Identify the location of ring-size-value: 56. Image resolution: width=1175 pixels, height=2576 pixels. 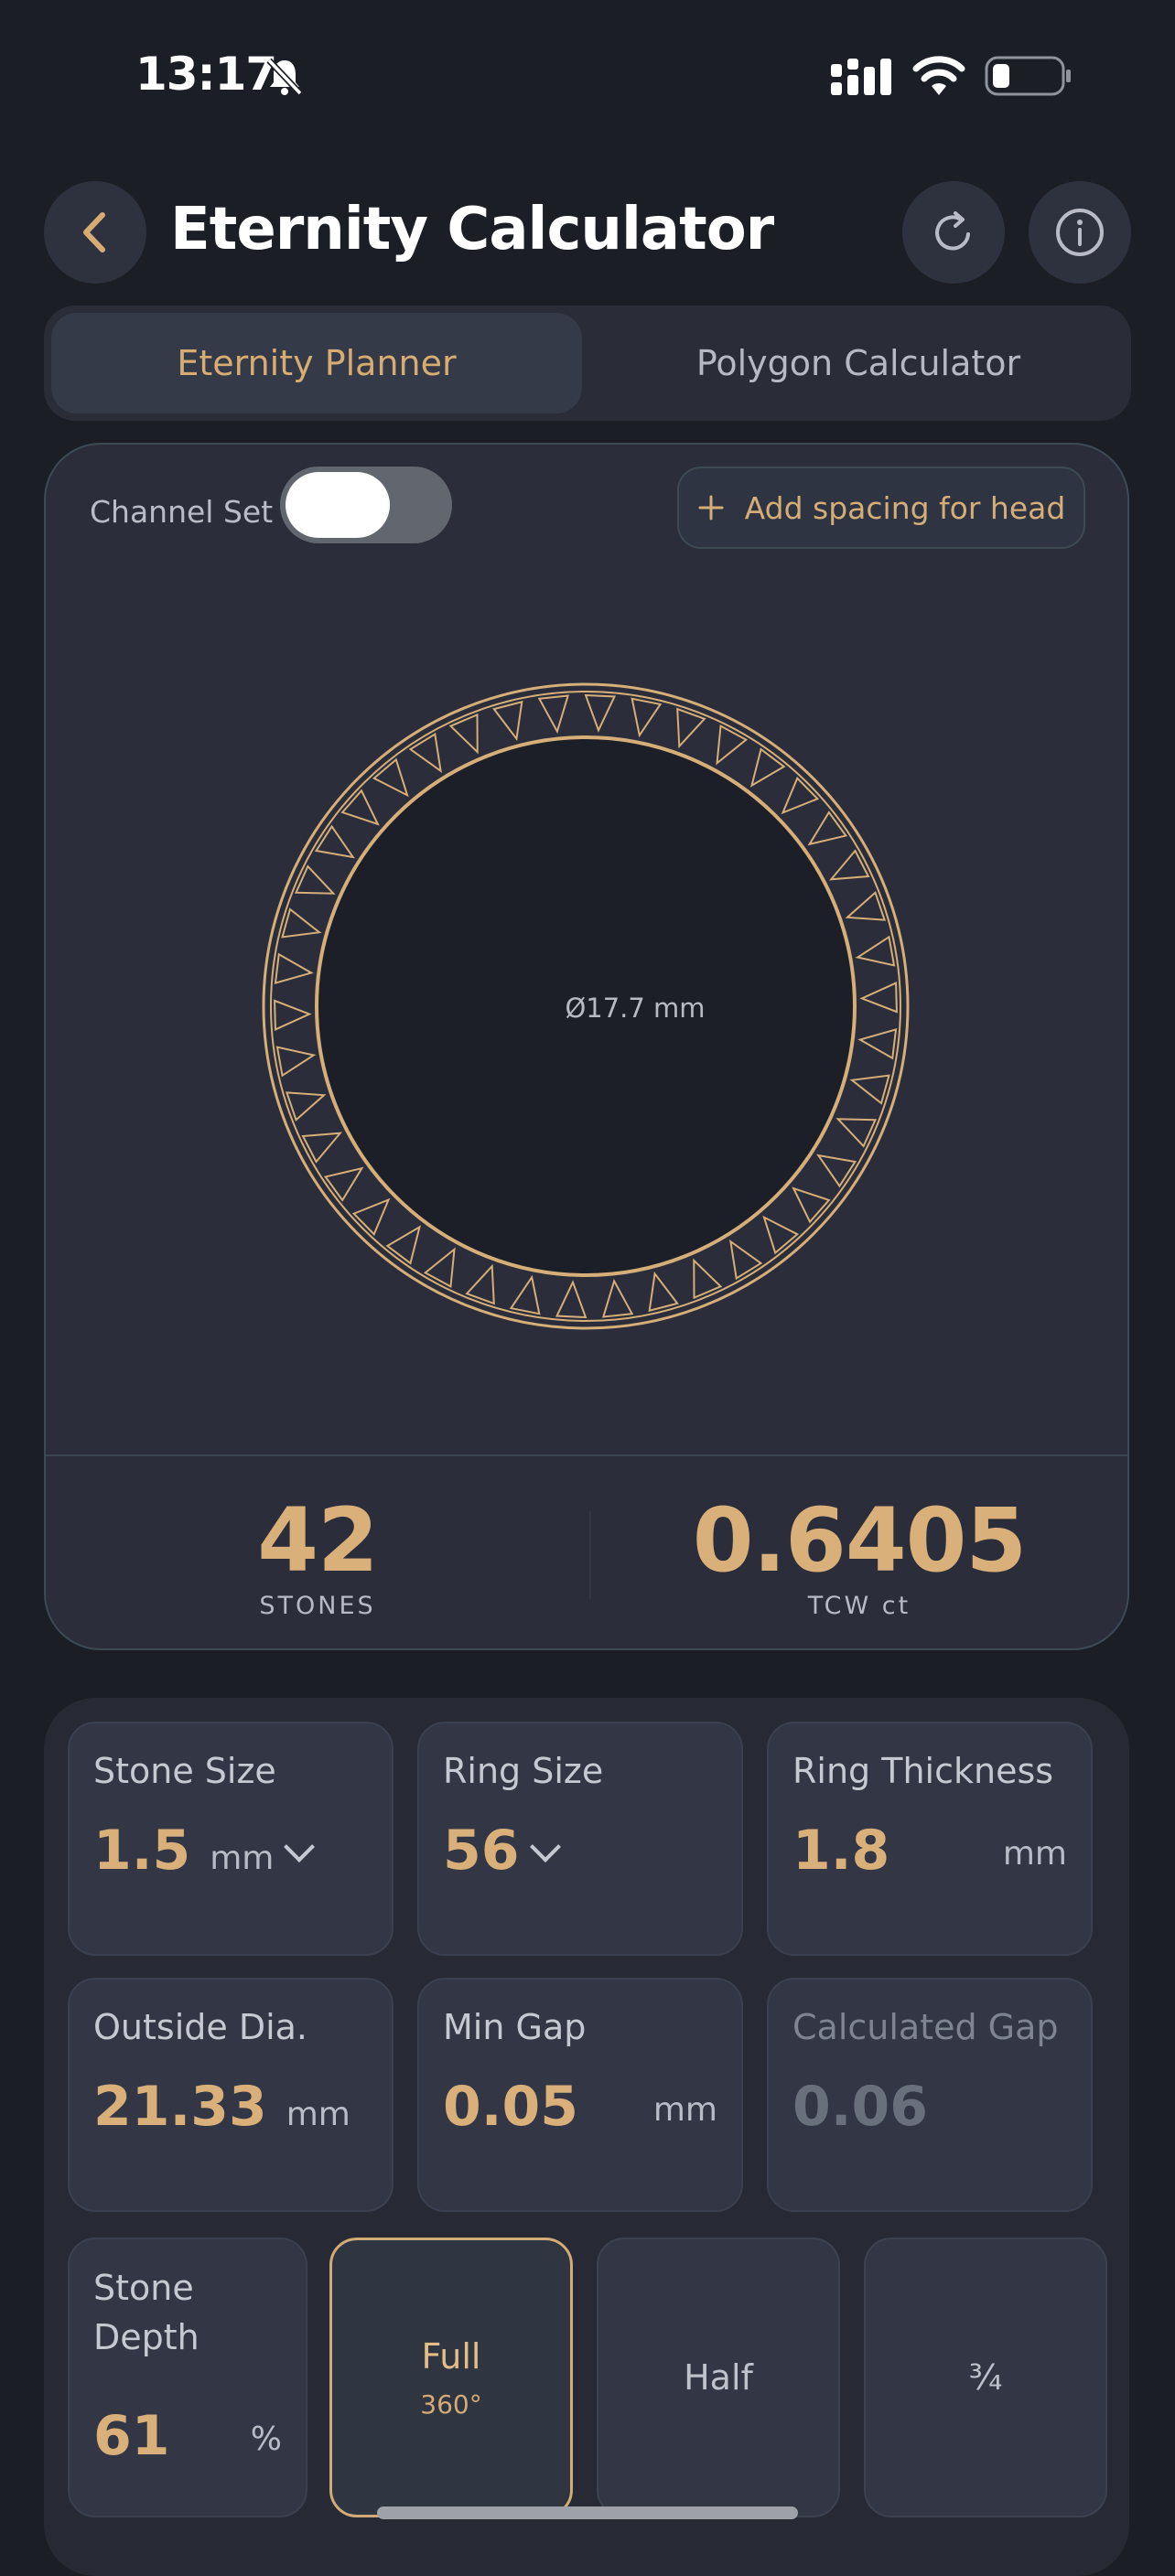
(502, 1851).